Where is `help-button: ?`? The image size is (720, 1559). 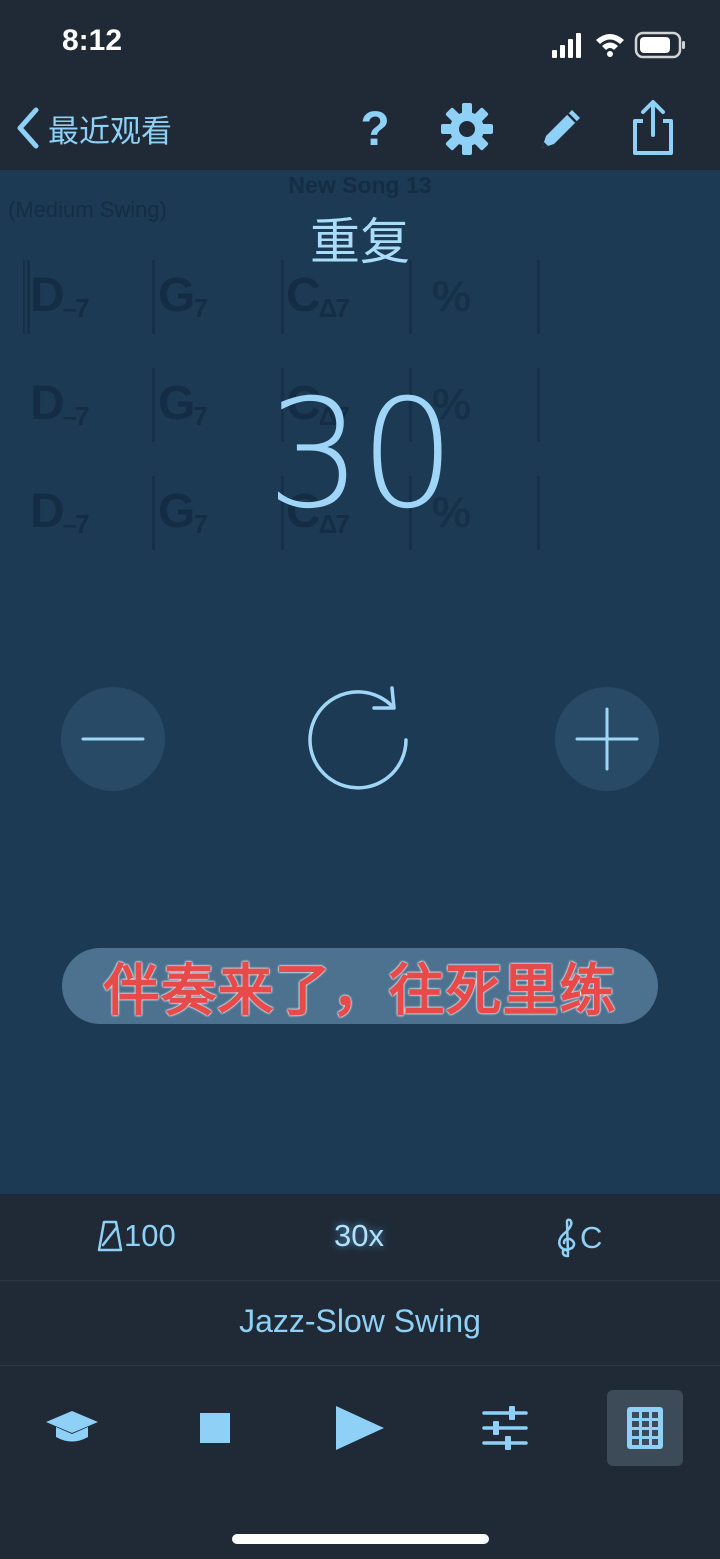
help-button: ? is located at coordinates (375, 129).